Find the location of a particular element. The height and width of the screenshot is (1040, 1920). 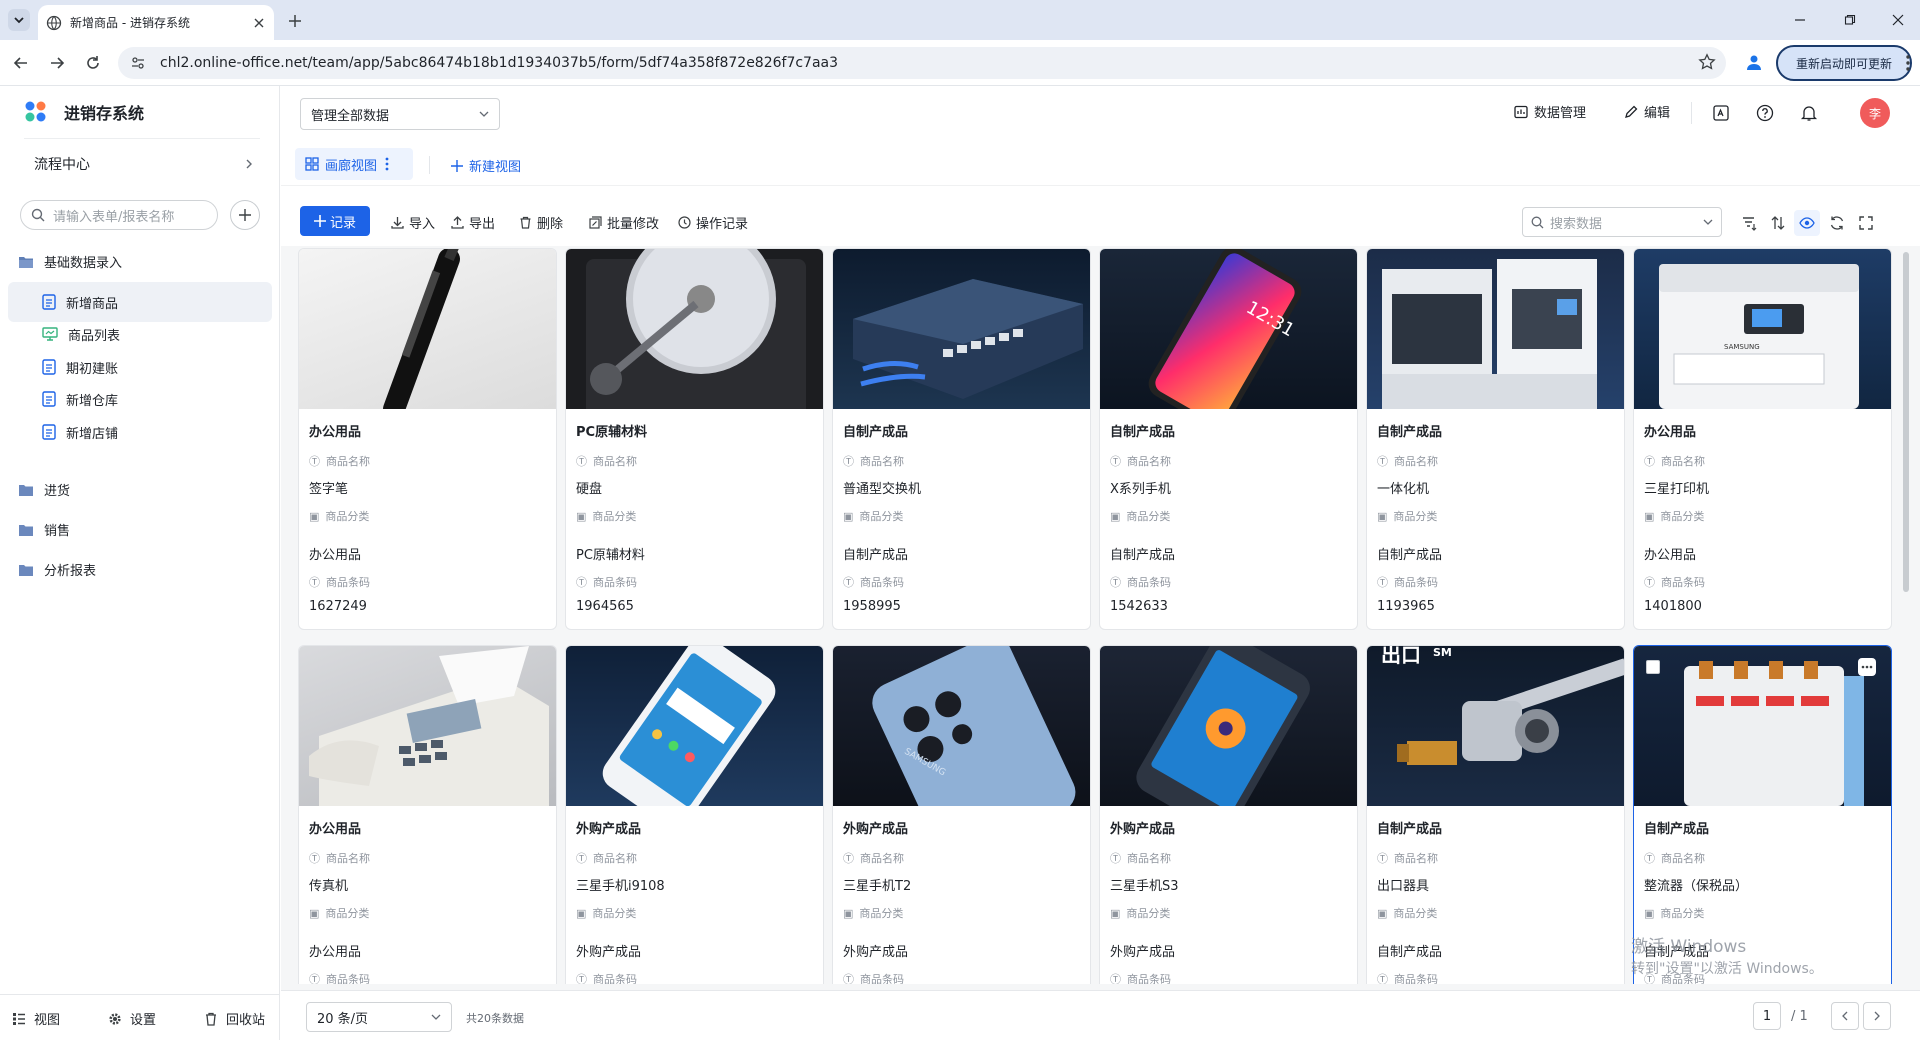

more-horizontal-icon is located at coordinates (1867, 667).